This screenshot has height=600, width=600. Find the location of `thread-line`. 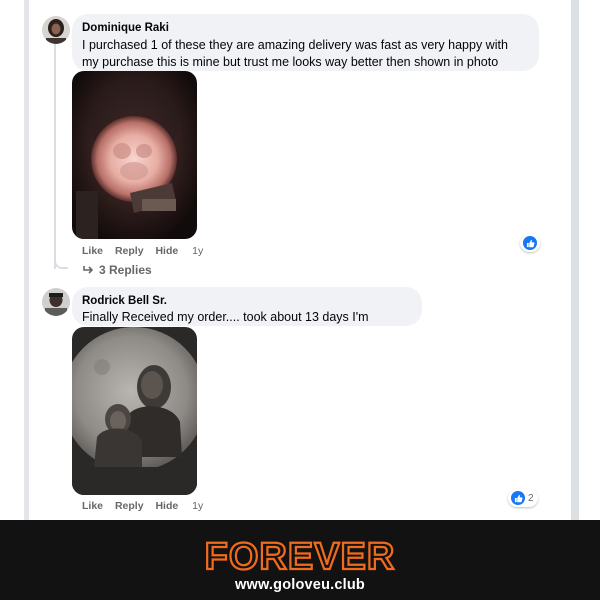

thread-line is located at coordinates (55, 155).